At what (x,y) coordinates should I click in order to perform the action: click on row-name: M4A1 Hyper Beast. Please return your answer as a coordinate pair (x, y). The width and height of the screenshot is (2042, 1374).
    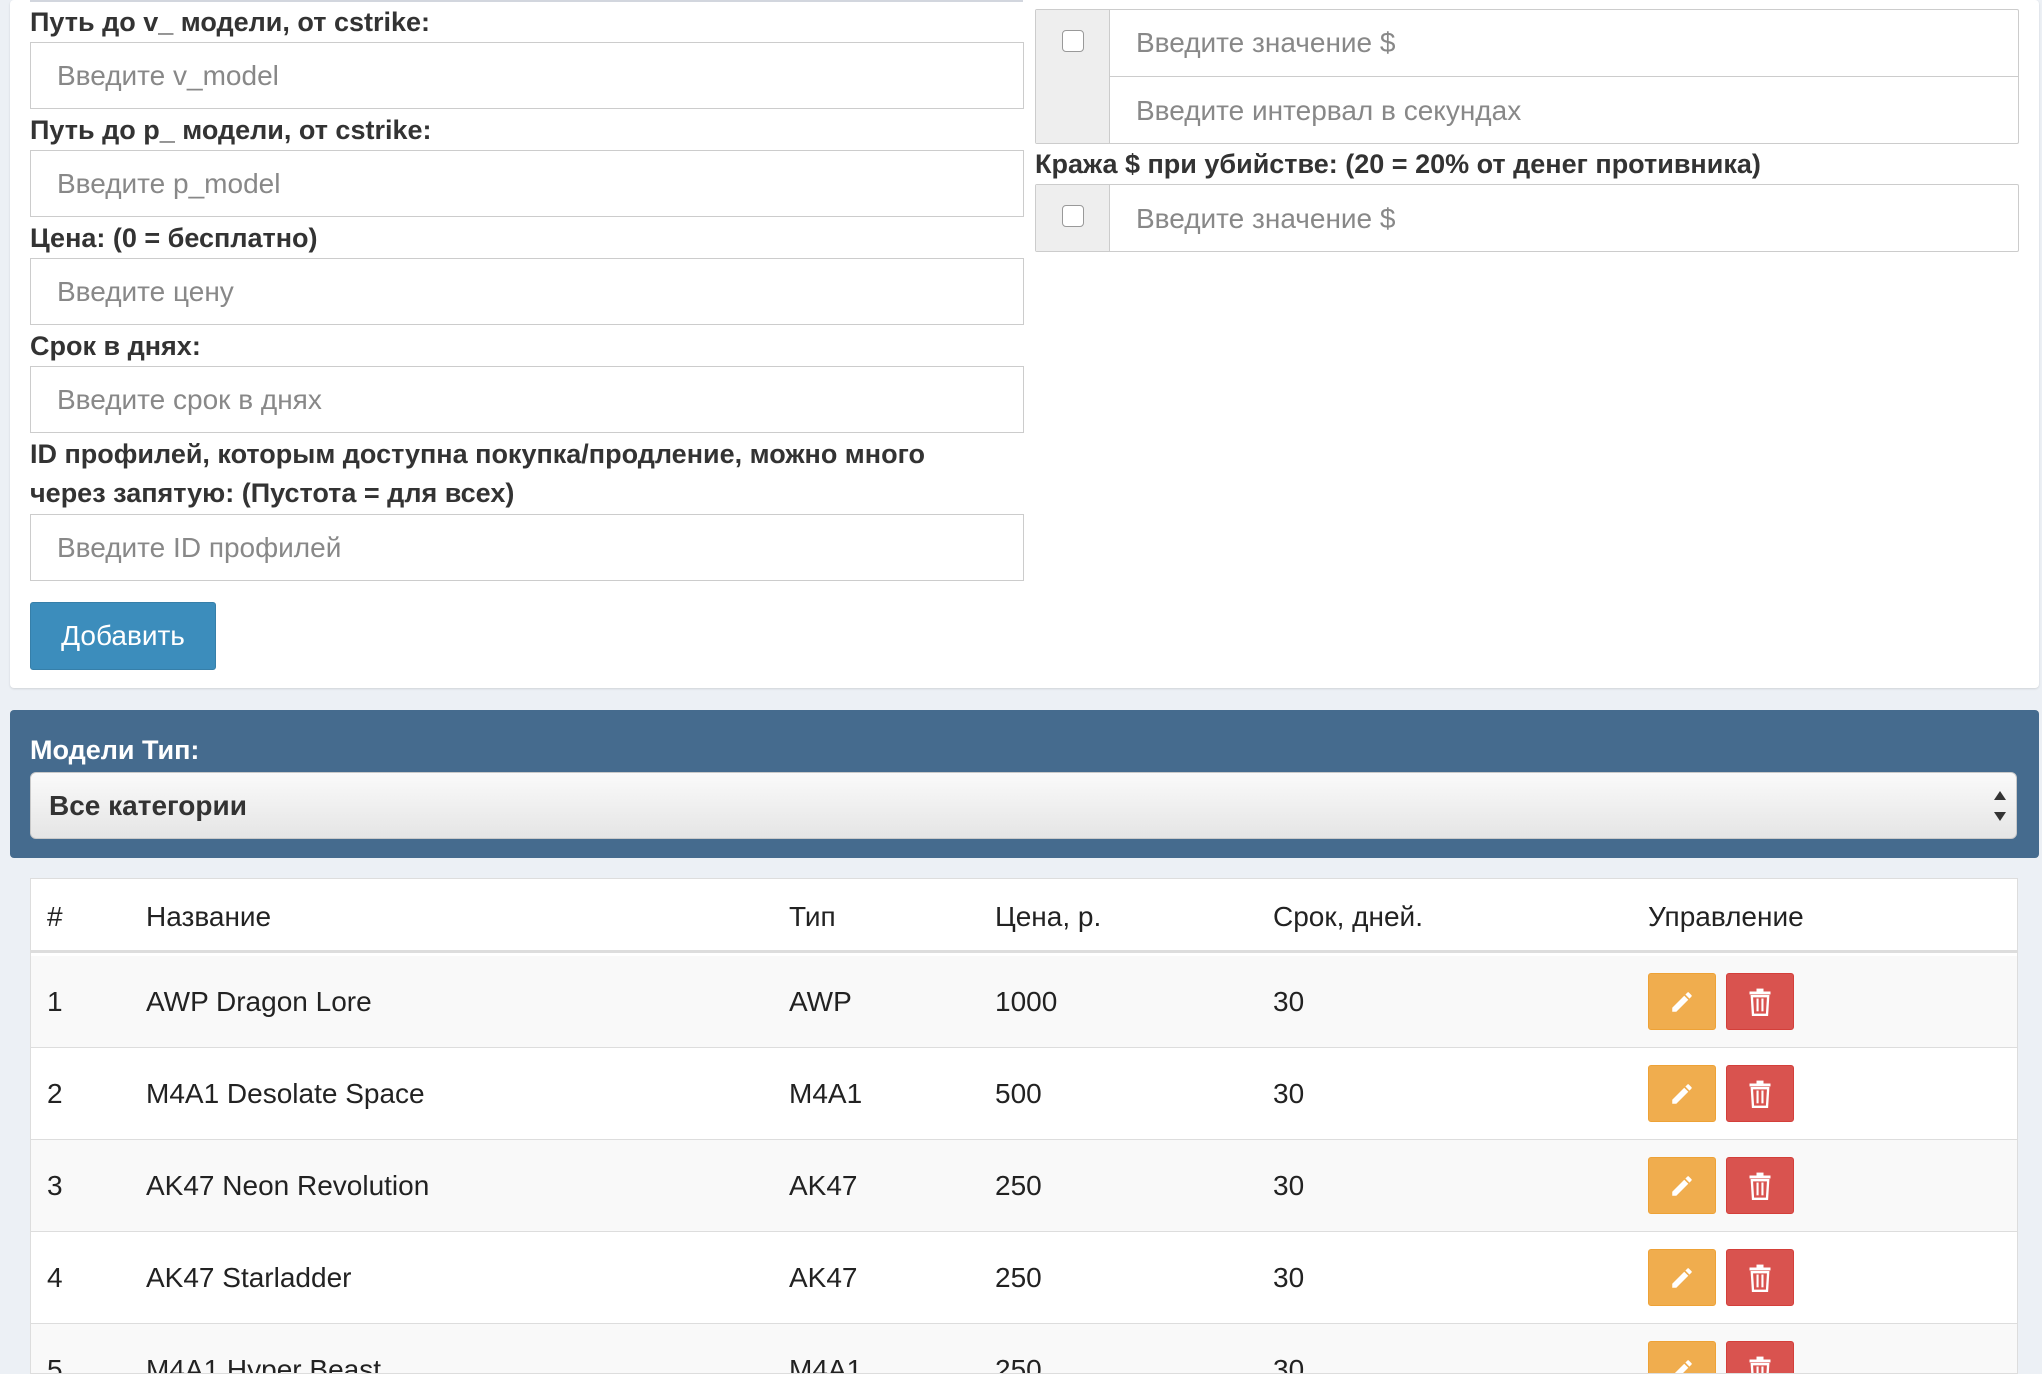
    Looking at the image, I should click on (263, 1364).